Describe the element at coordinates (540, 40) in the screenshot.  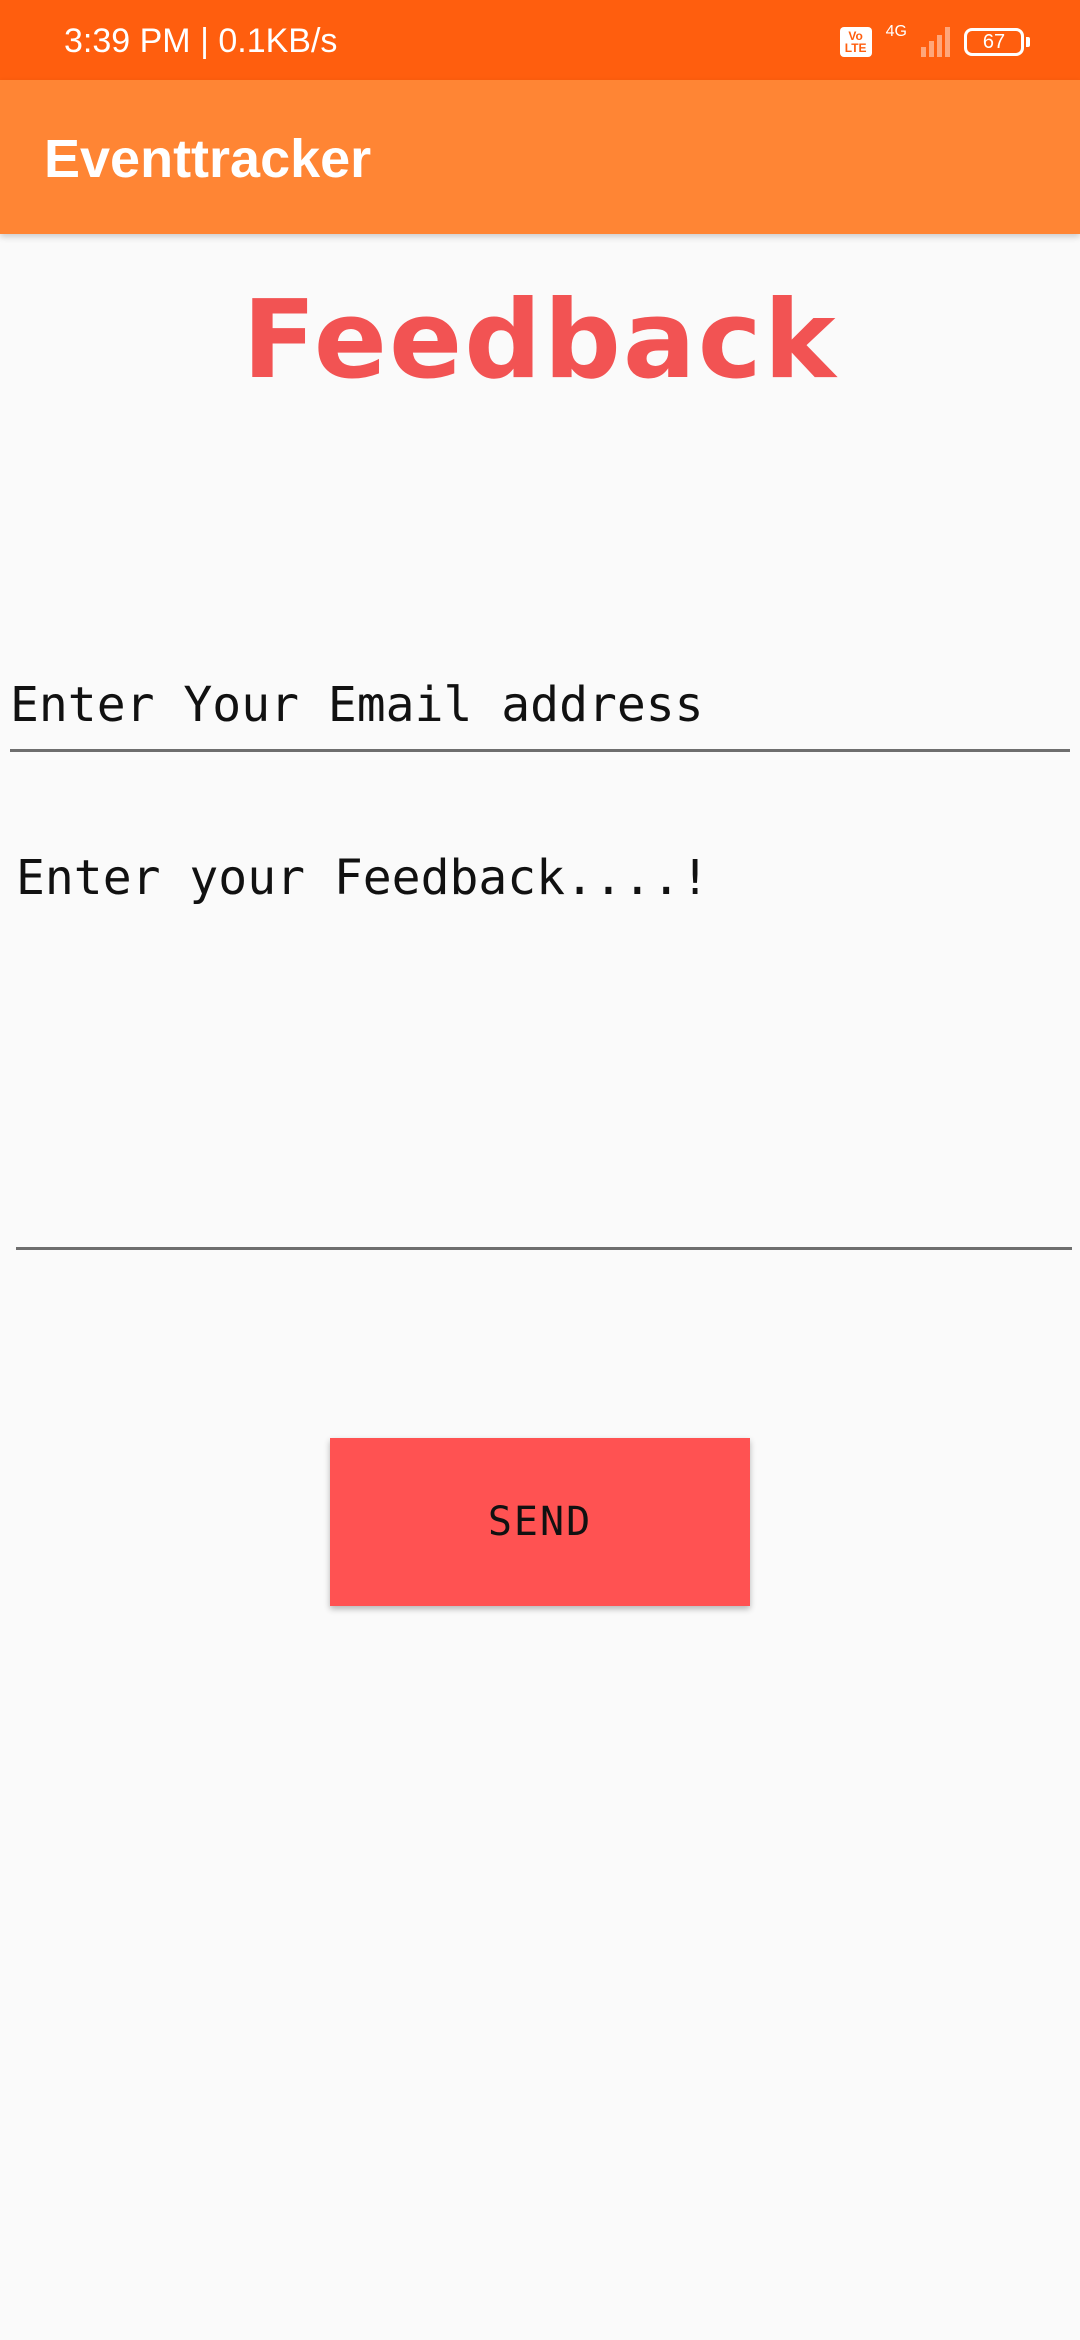
I see `status-bar: 3:39 PM | 0.1KB/s Vo LTE 4G 67` at that location.